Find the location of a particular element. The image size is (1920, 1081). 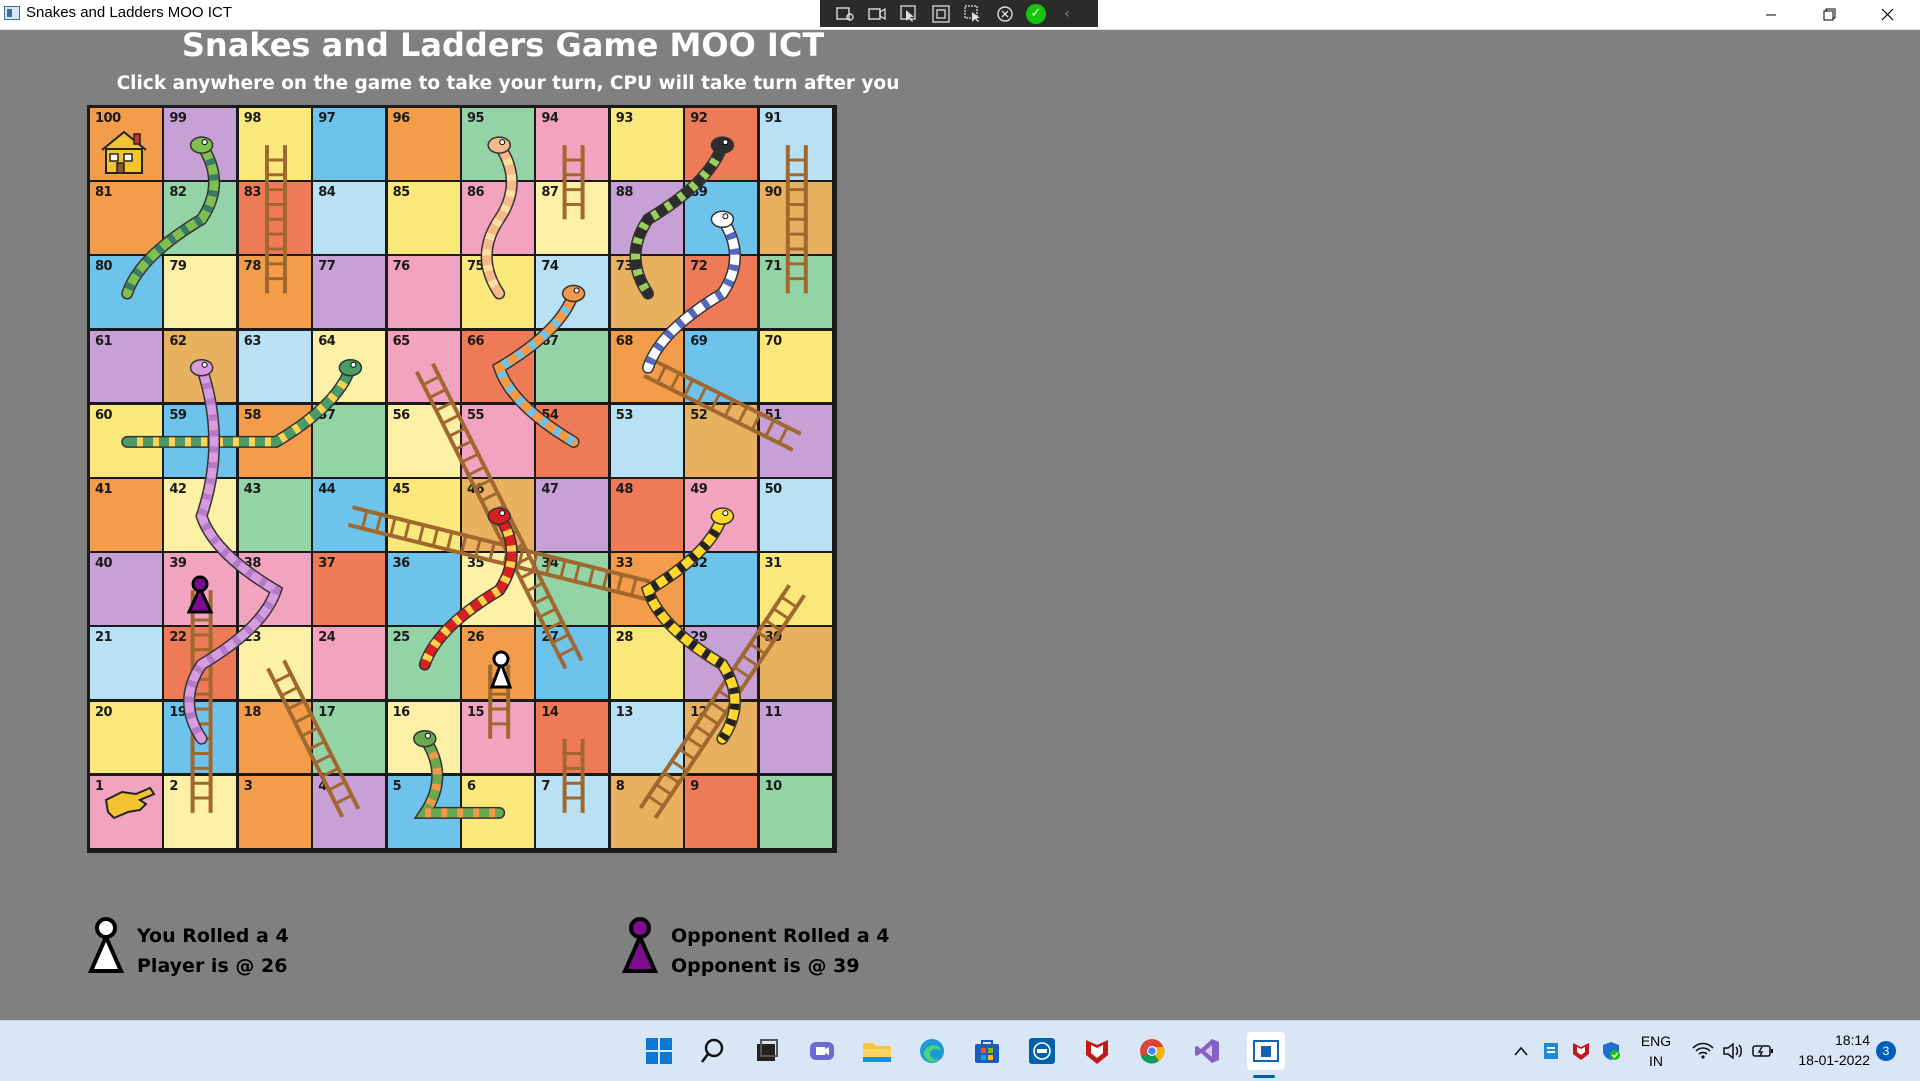

board-cell-89: 89 is located at coordinates (721, 218).